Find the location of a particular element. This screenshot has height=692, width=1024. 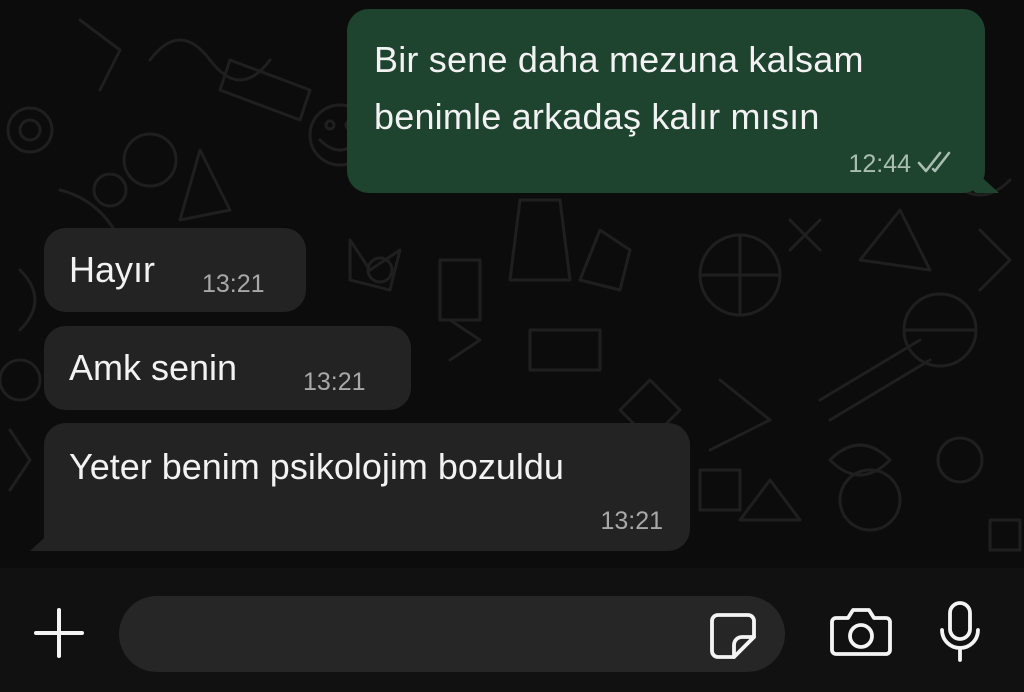

microphone-icon is located at coordinates (960, 631).